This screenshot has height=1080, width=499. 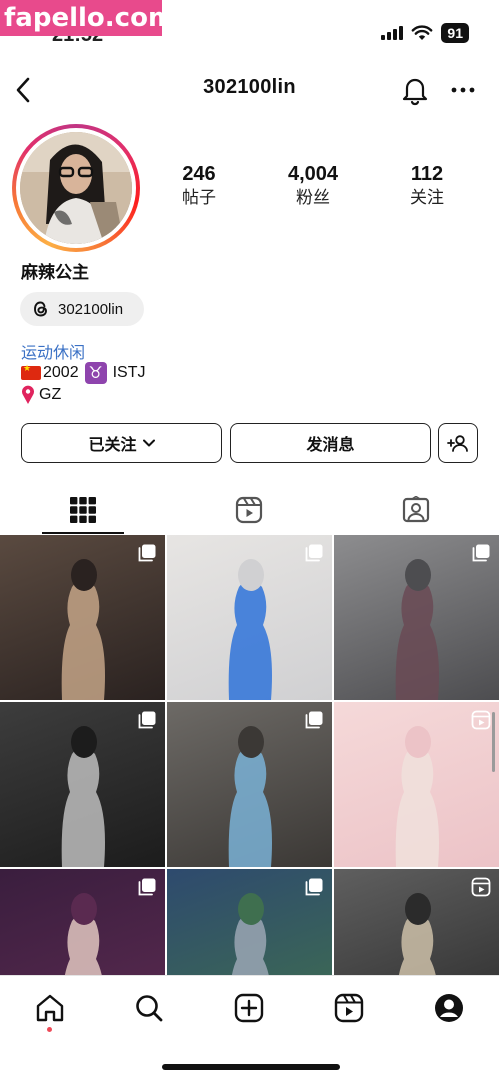 I want to click on followers-label: 粉丝, so click(x=313, y=197).